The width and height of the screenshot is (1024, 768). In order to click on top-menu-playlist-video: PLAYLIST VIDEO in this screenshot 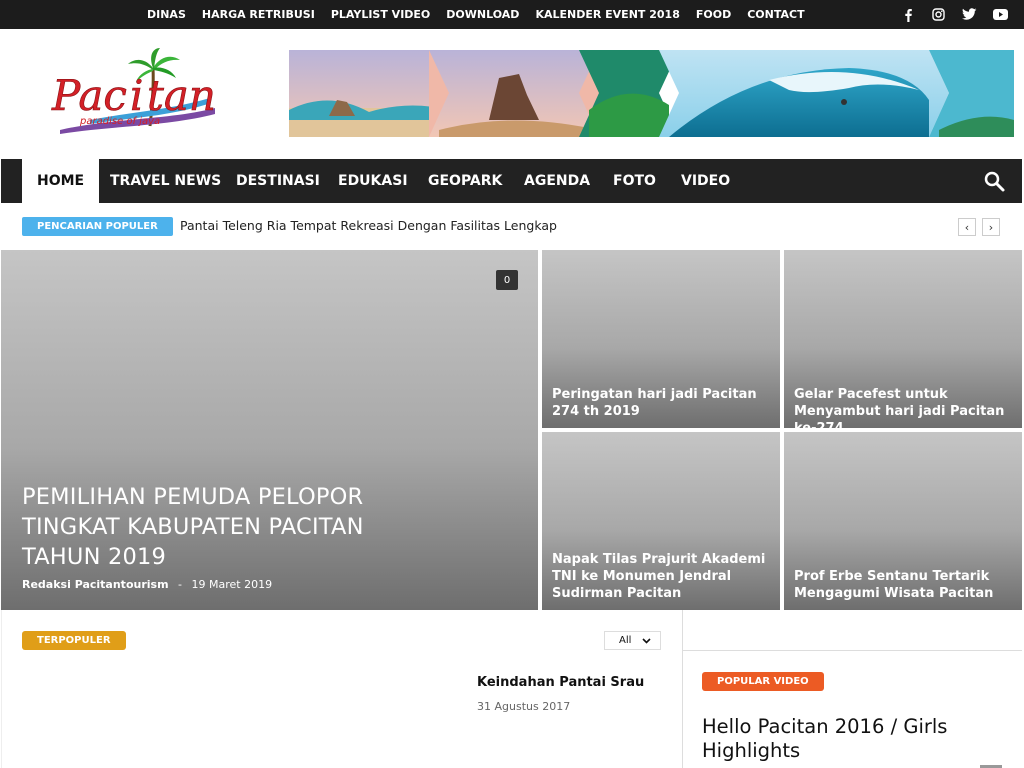, I will do `click(380, 14)`.